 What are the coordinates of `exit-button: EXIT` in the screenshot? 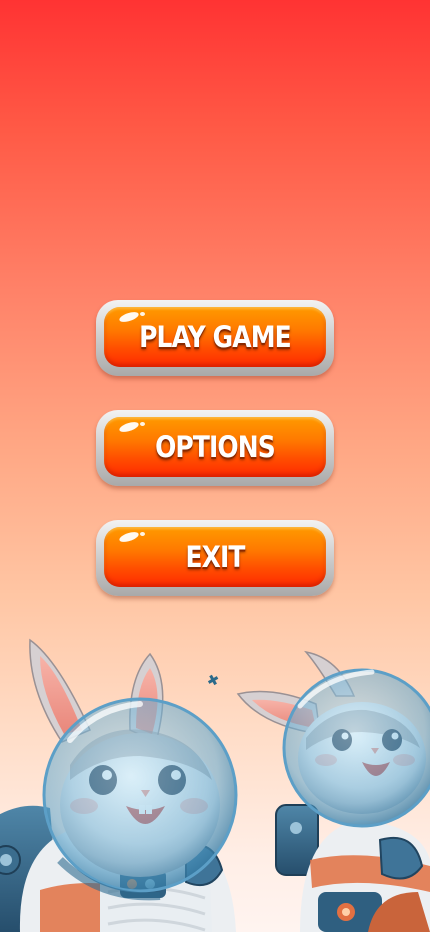 It's located at (215, 558).